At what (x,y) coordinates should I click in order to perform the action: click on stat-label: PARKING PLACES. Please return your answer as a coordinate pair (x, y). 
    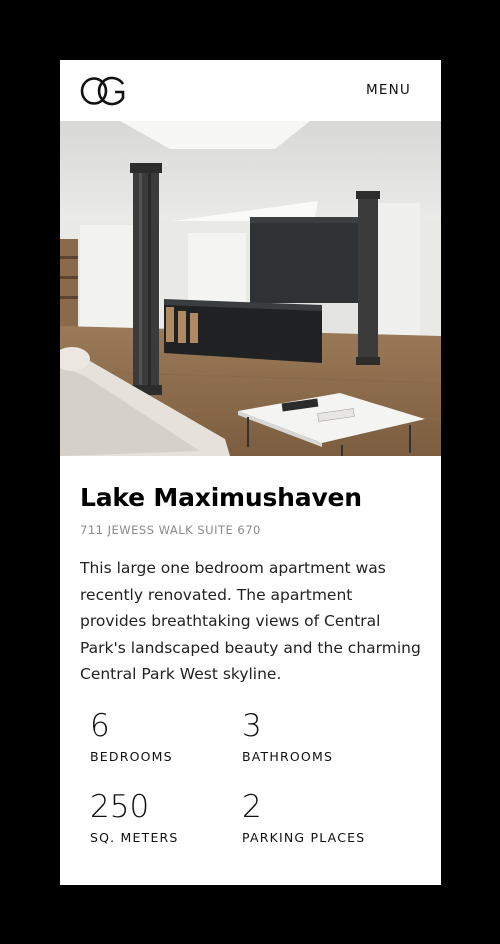
    Looking at the image, I should click on (304, 837).